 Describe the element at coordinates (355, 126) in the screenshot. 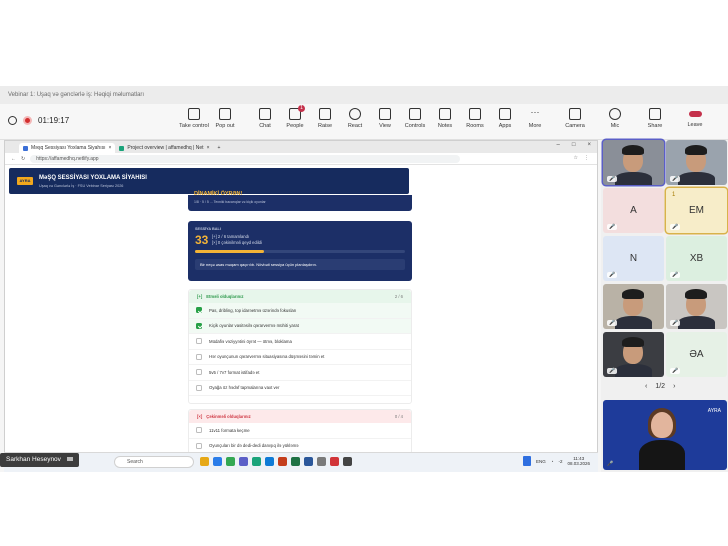

I see `react-label: React` at that location.